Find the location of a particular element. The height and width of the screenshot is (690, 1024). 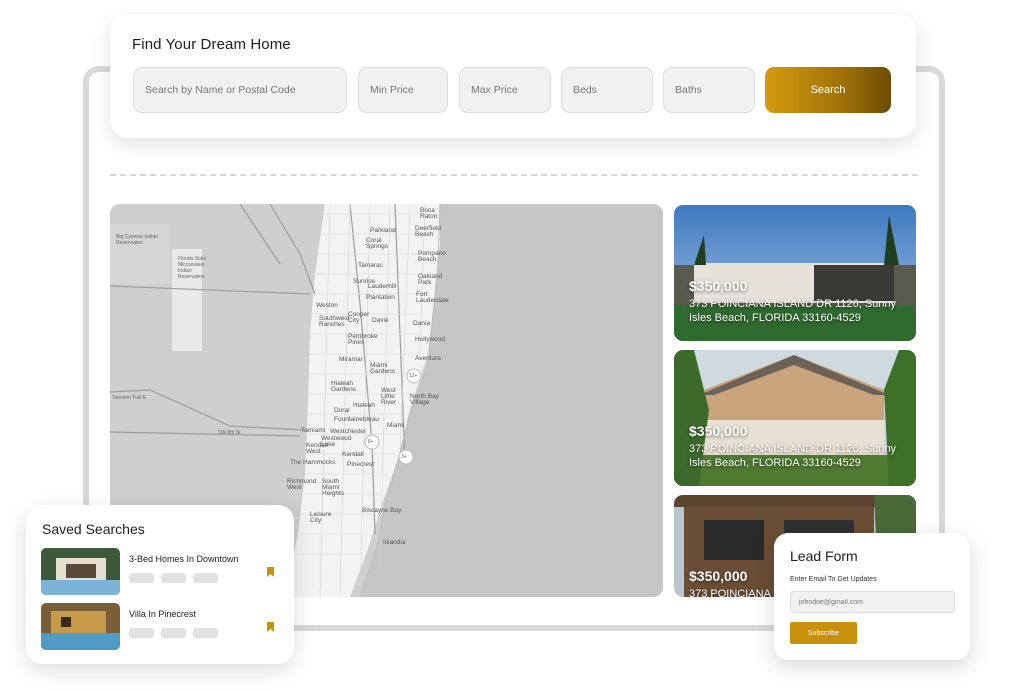

map-label: Hialeah Gardens is located at coordinates (343, 386).